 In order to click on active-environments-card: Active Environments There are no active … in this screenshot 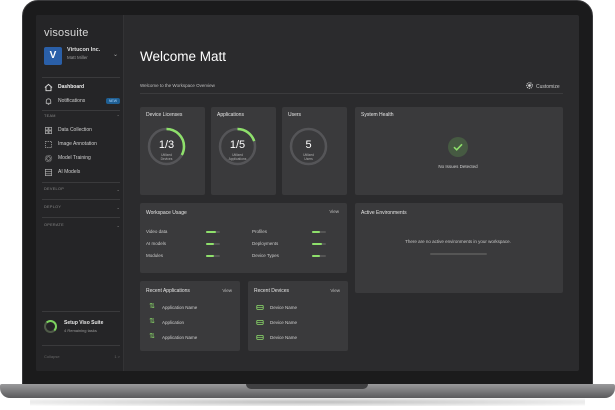, I will do `click(459, 248)`.